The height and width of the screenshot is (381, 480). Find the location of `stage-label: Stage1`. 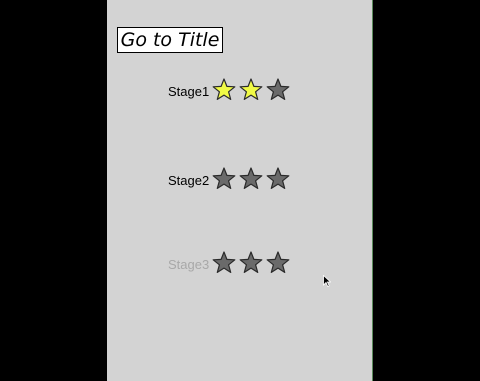

stage-label: Stage1 is located at coordinates (188, 91).